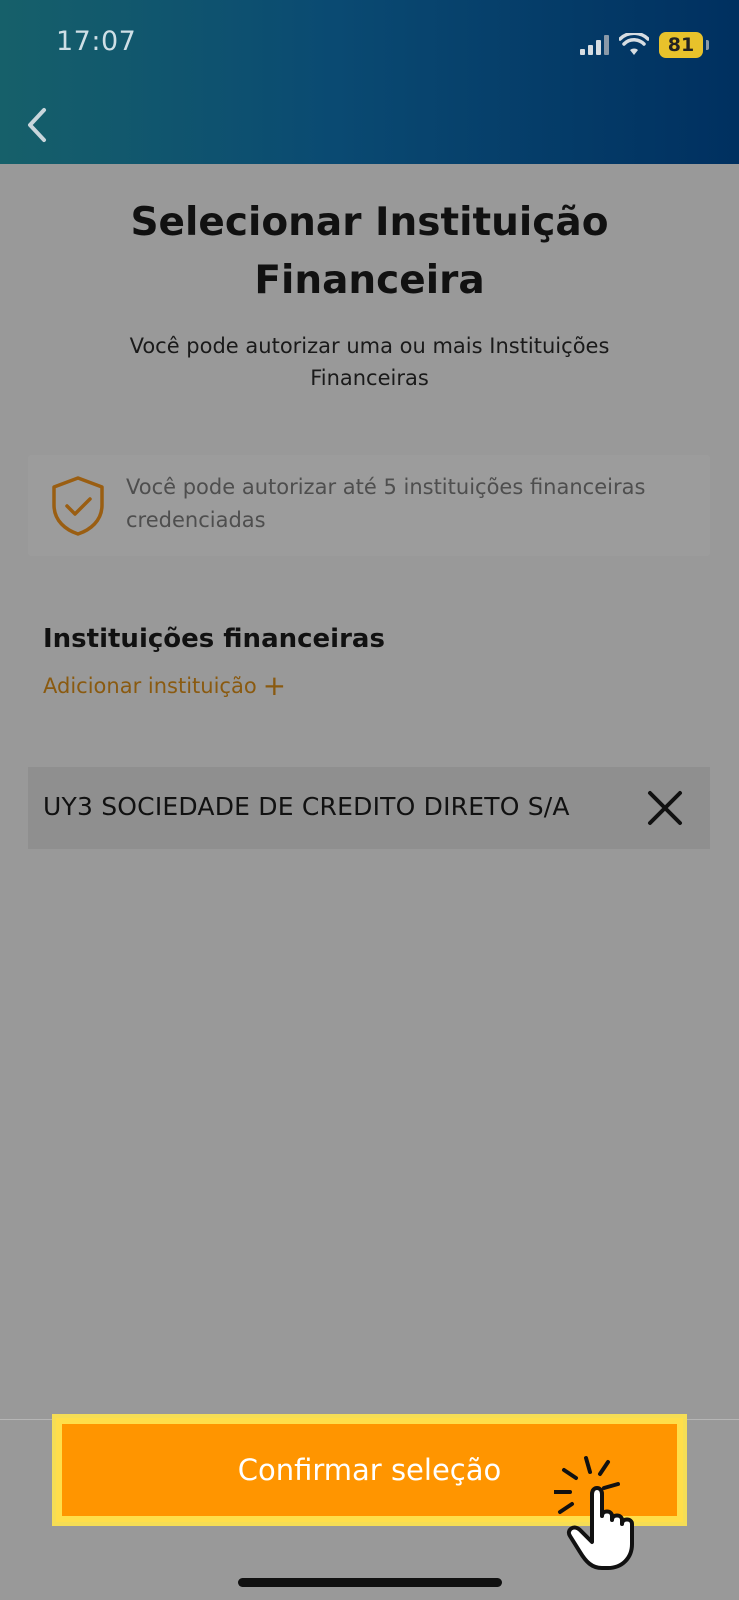 The width and height of the screenshot is (739, 1600). I want to click on status-time: 17:07, so click(96, 41).